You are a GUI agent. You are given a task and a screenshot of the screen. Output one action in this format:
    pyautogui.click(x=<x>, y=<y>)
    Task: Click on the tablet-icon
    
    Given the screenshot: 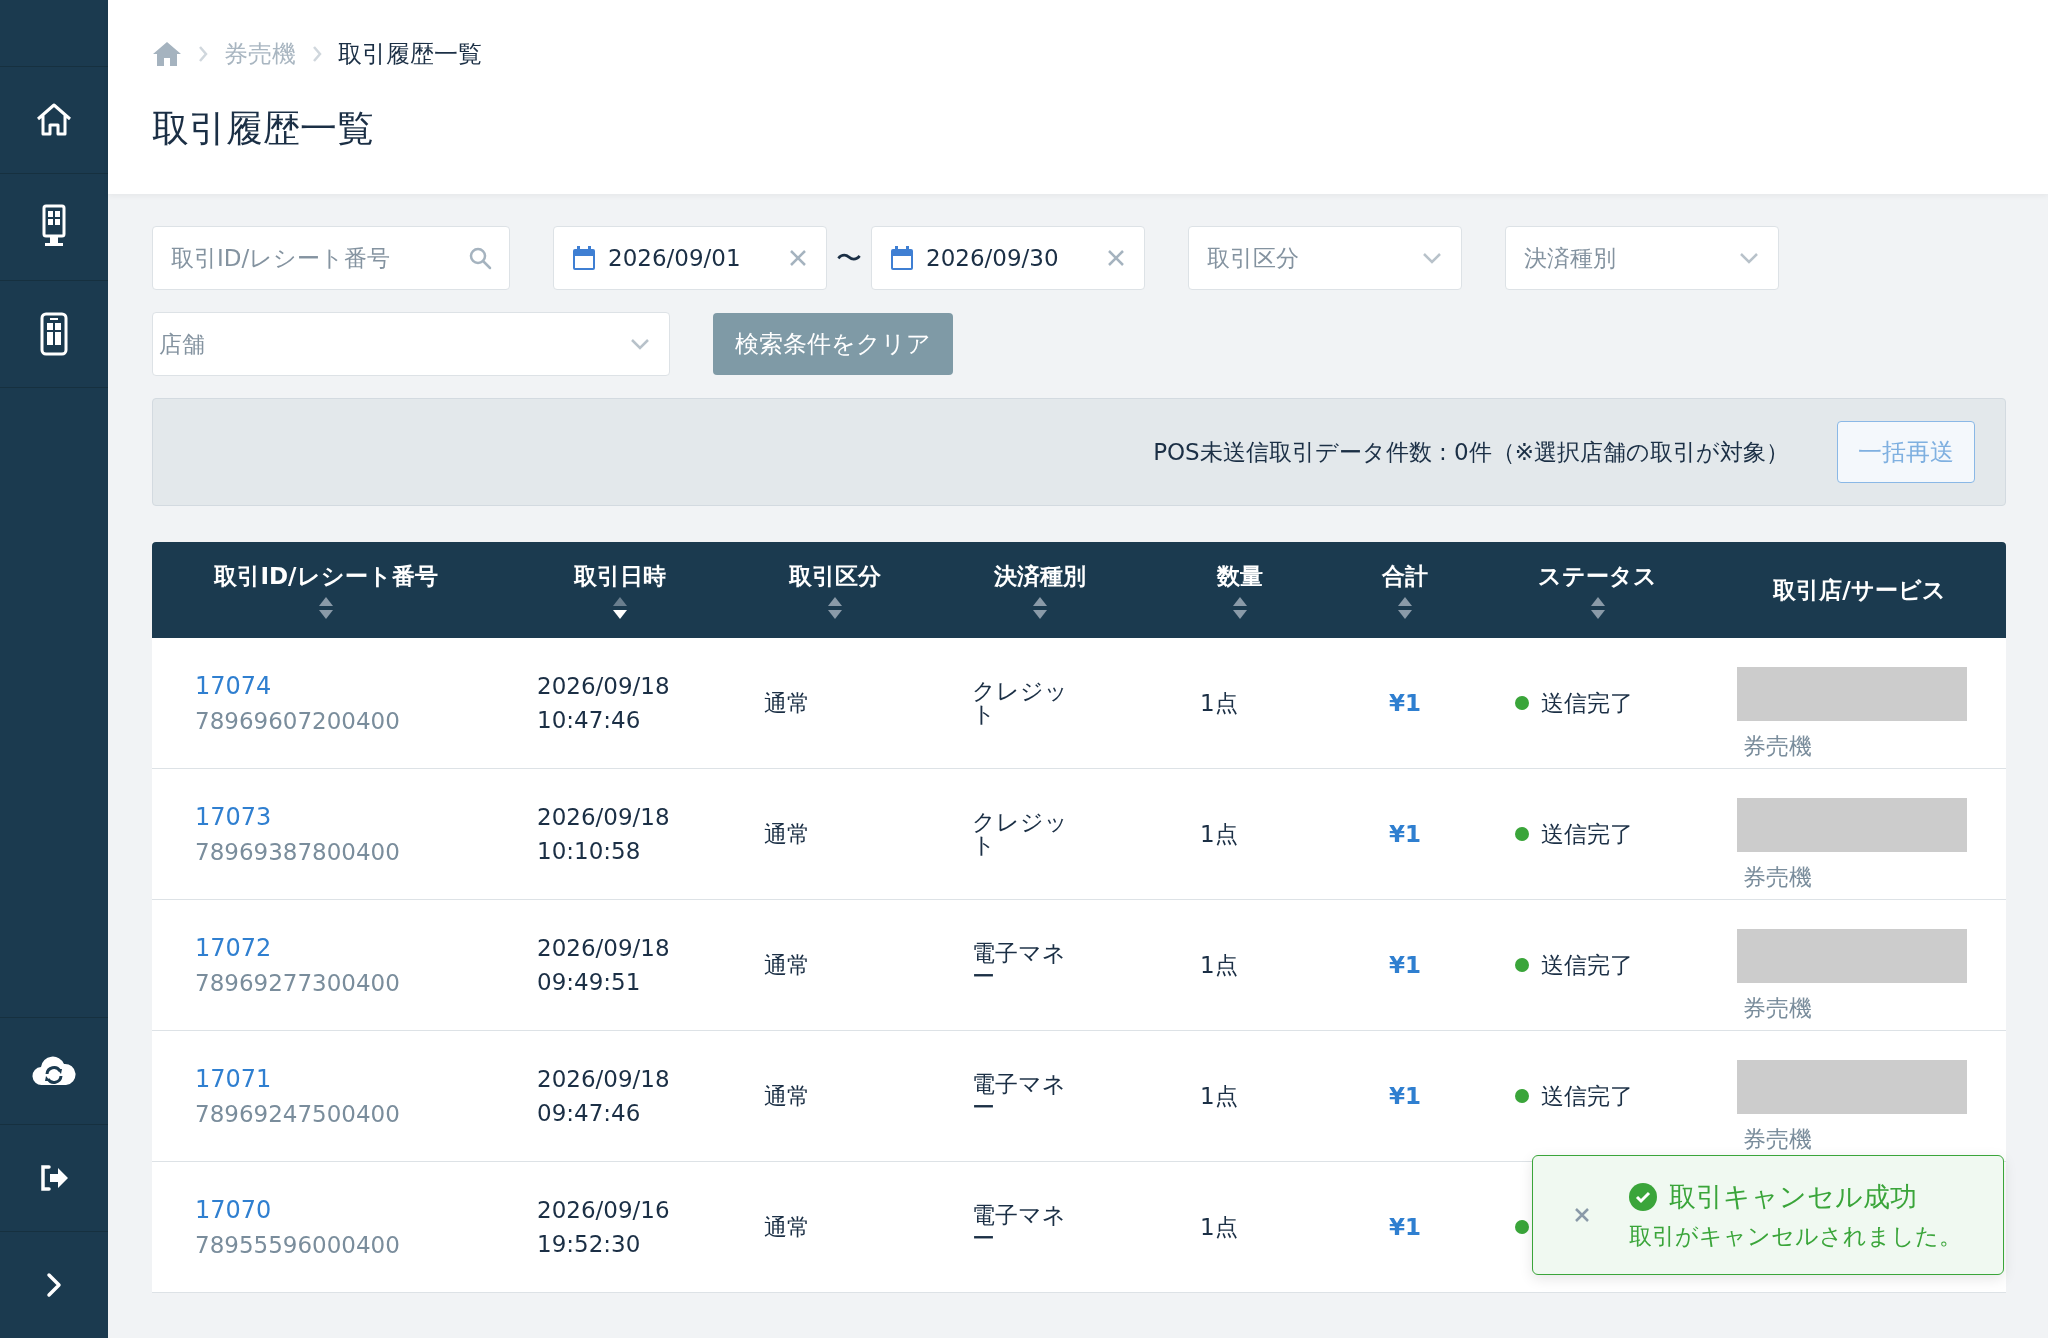 What is the action you would take?
    pyautogui.click(x=54, y=334)
    